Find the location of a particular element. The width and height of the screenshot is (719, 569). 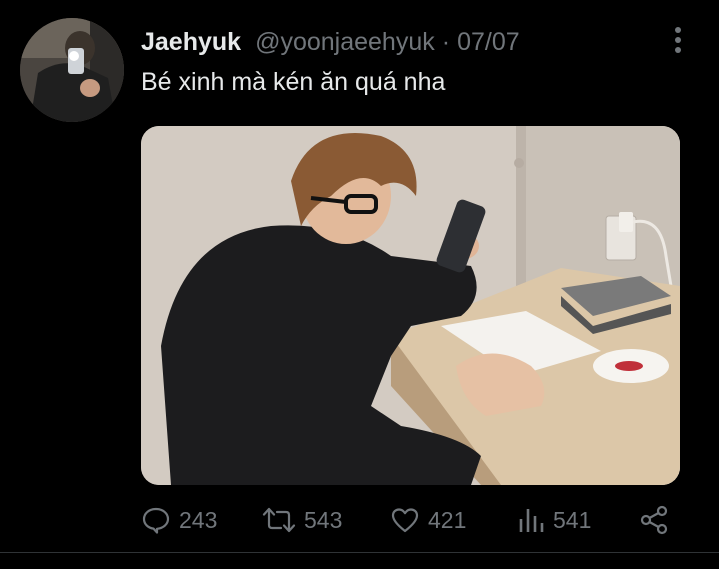

tweet-text: Bé xinh mà kén ăn quá nha is located at coordinates (293, 82).